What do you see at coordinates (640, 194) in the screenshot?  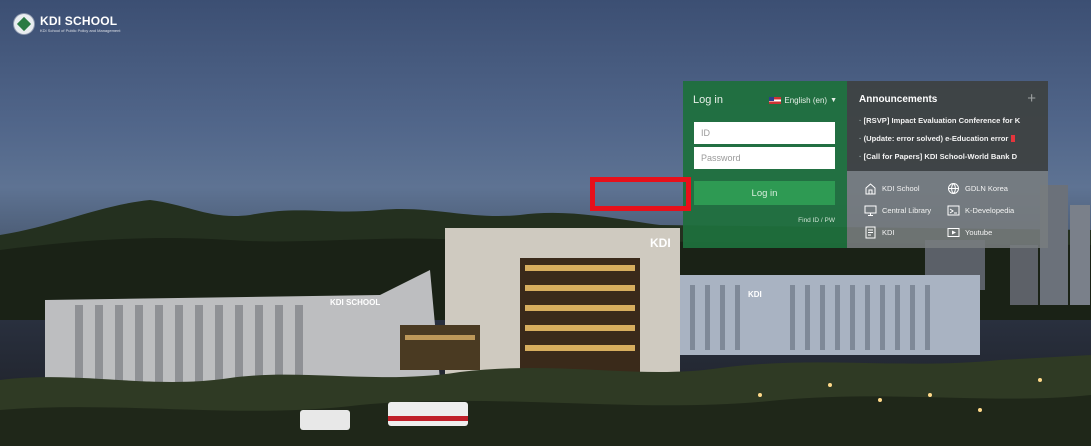 I see `red-highlight-box` at bounding box center [640, 194].